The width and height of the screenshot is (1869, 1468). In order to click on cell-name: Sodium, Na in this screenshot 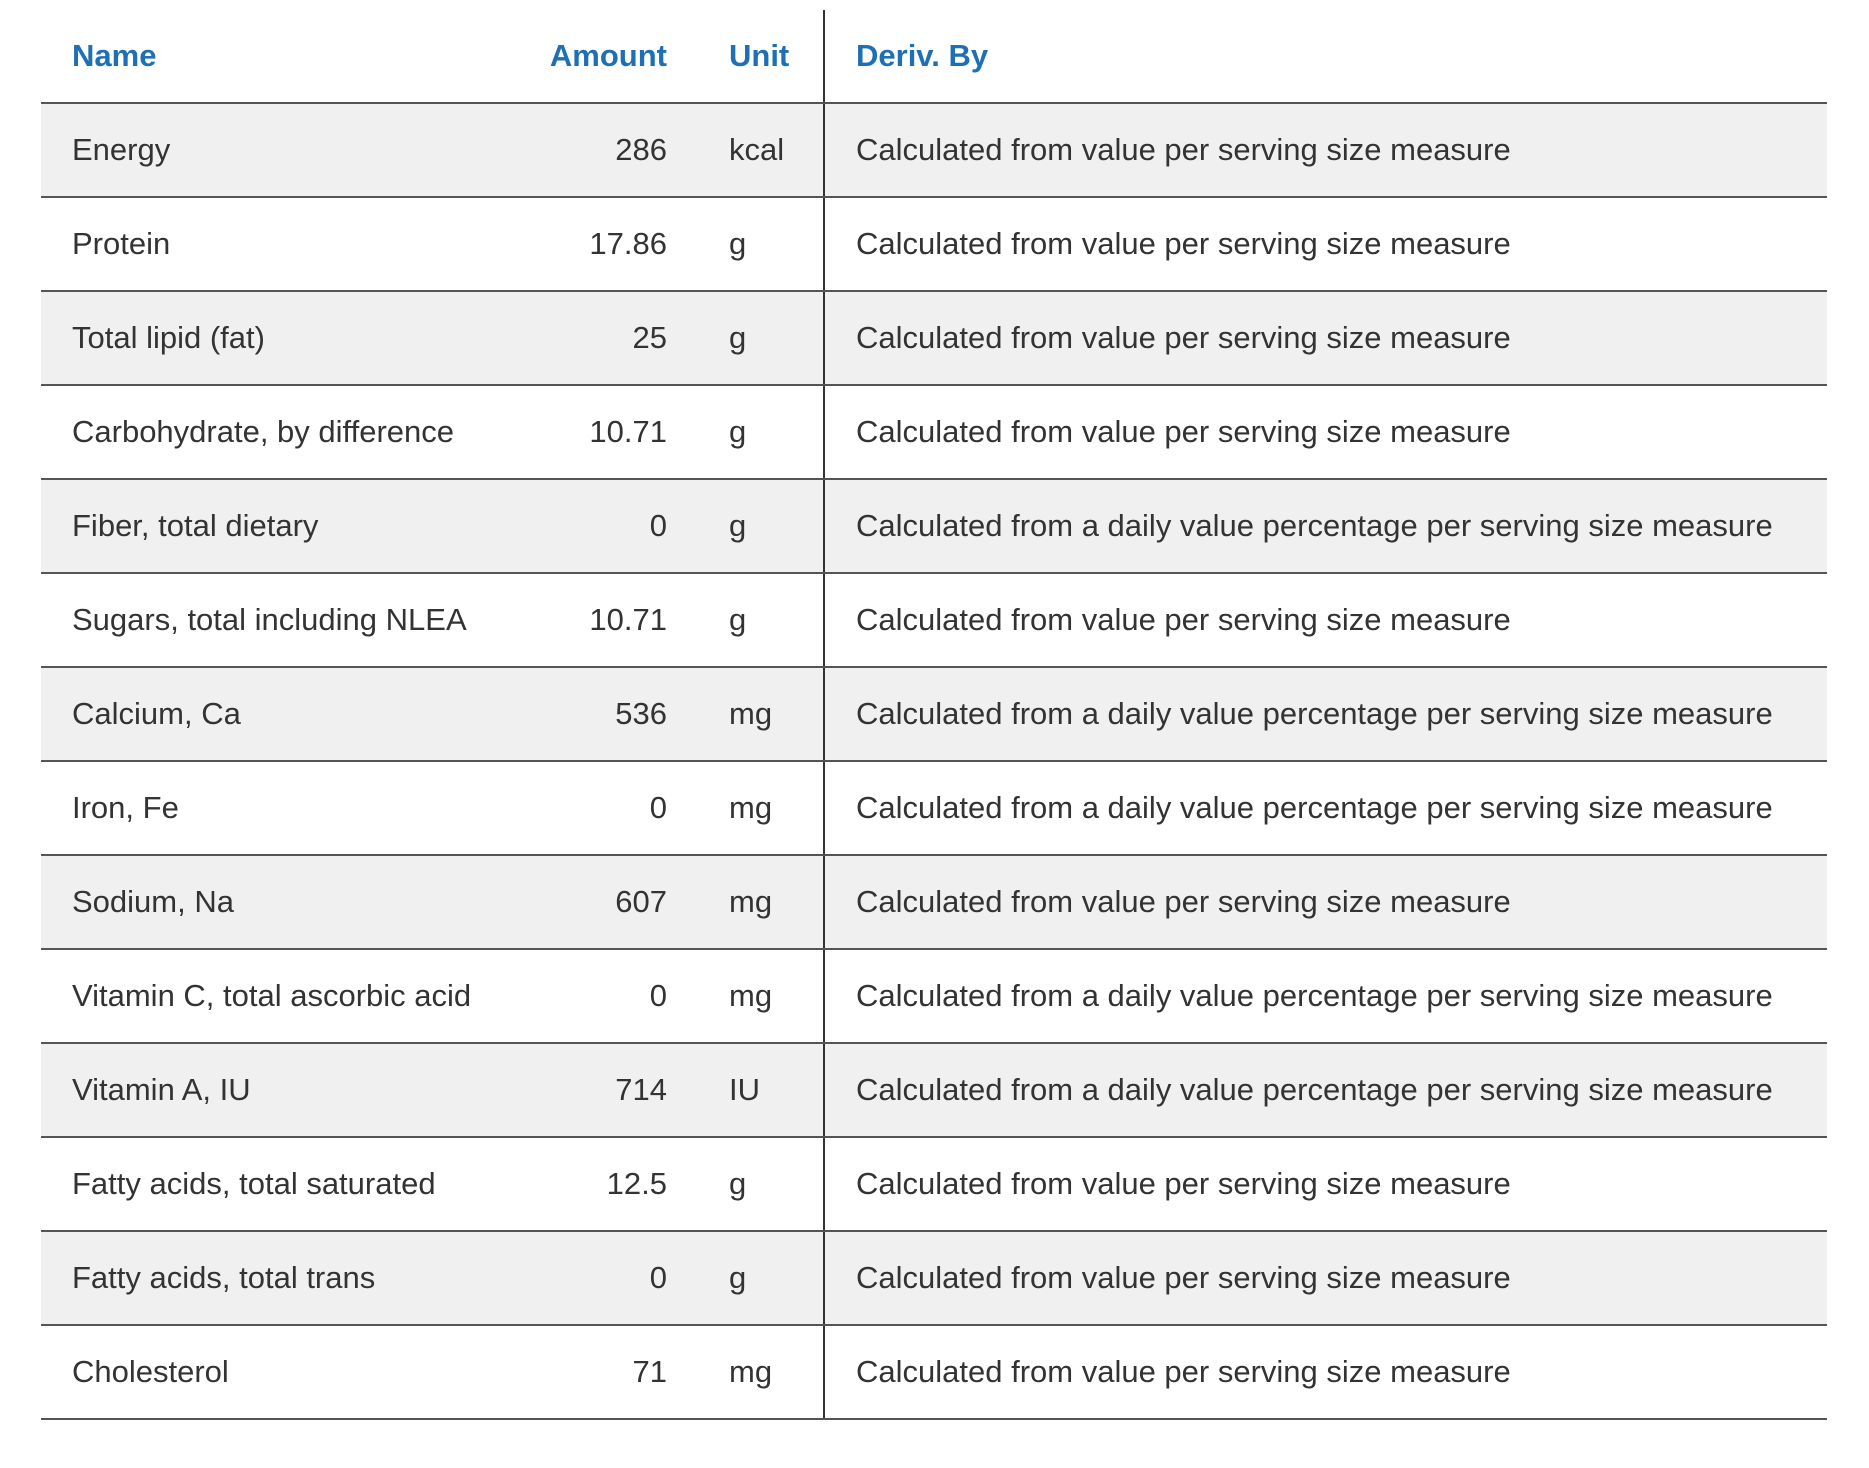, I will do `click(277, 902)`.